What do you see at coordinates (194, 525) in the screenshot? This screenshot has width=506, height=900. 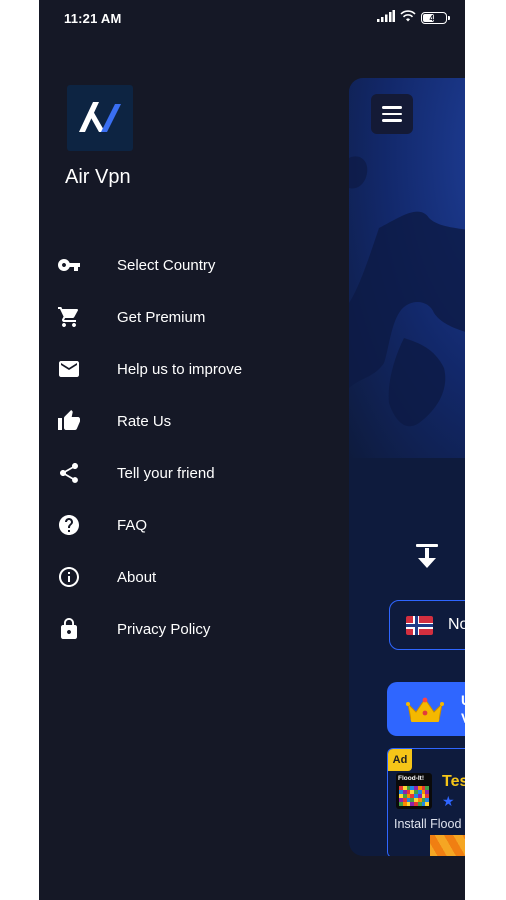 I see `menu-item-faq: FAQ` at bounding box center [194, 525].